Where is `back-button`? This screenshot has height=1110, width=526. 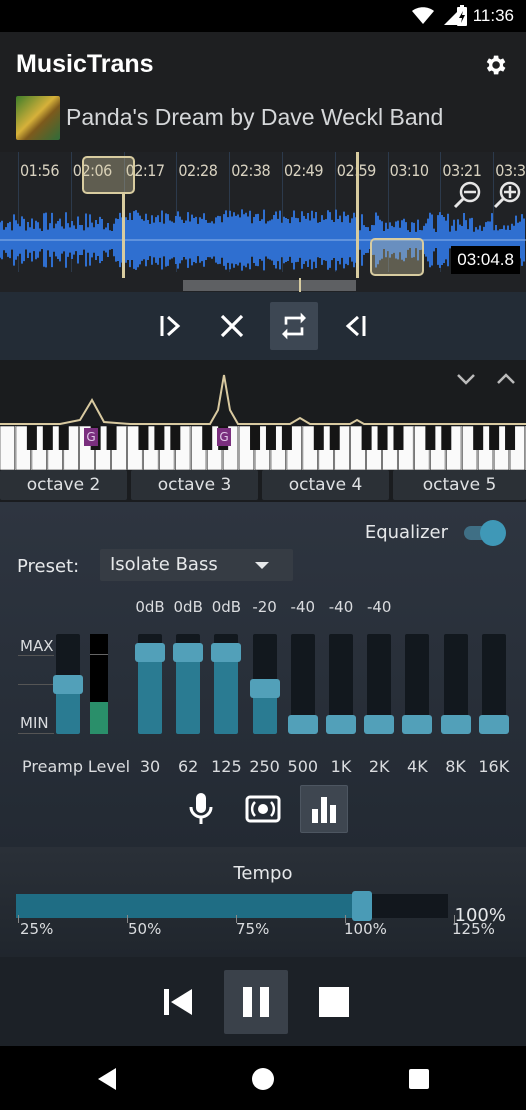 back-button is located at coordinates (107, 1079).